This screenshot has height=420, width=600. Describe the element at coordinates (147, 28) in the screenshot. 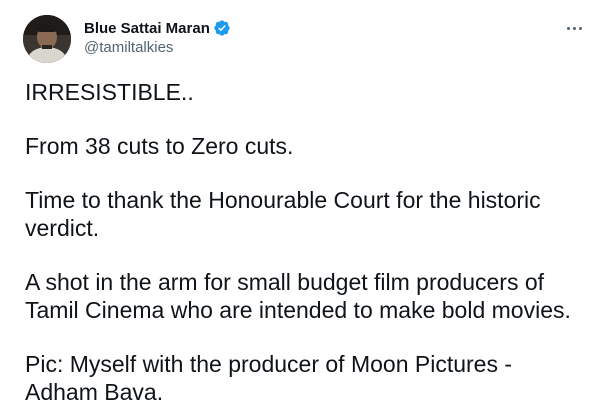

I see `author-display-name: Blue Sattai Maran` at that location.